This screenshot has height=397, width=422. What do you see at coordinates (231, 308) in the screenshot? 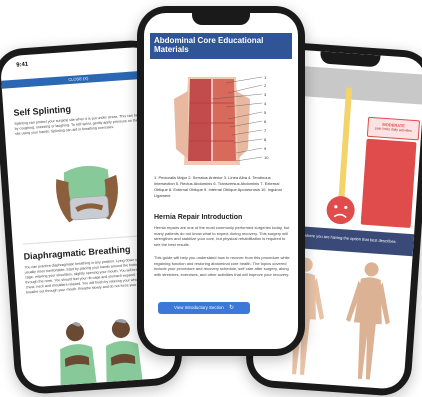
I see `refresh-icon: ↻` at bounding box center [231, 308].